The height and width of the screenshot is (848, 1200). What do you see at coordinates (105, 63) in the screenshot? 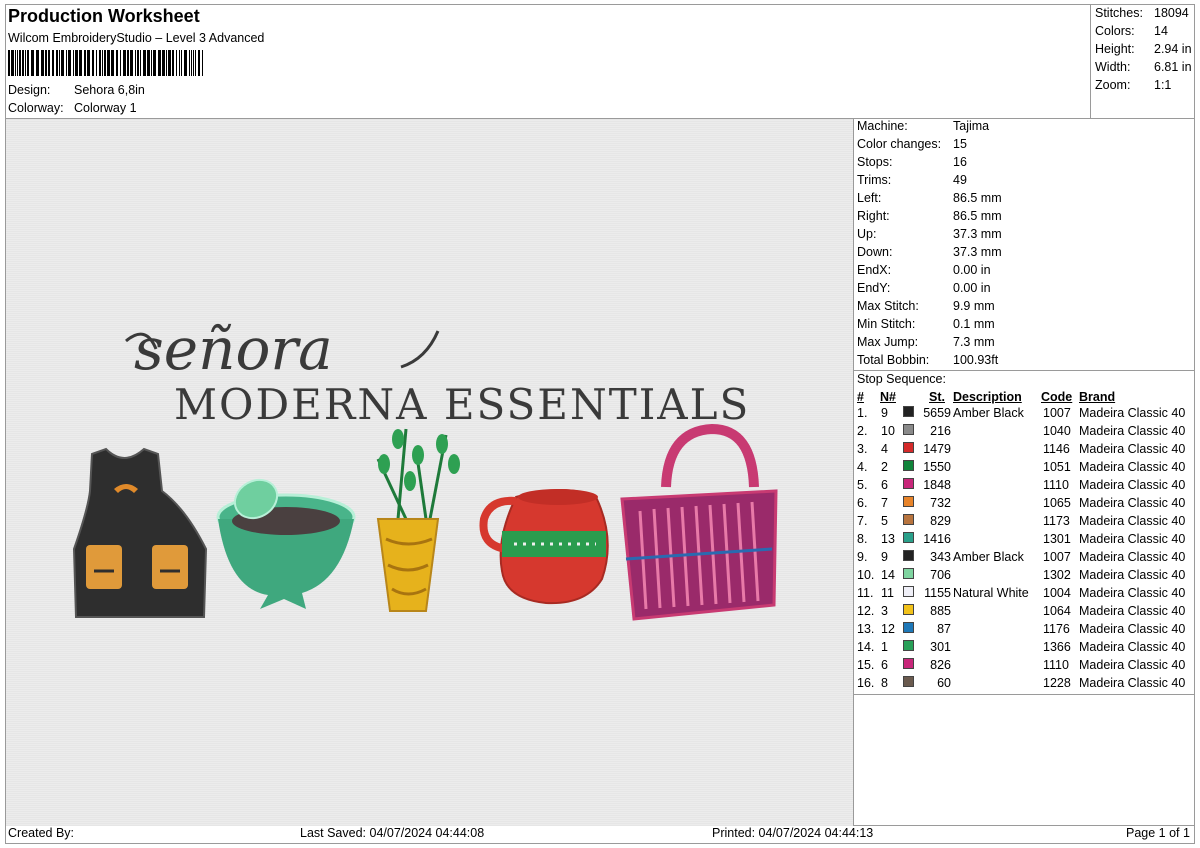
I see `barcode` at bounding box center [105, 63].